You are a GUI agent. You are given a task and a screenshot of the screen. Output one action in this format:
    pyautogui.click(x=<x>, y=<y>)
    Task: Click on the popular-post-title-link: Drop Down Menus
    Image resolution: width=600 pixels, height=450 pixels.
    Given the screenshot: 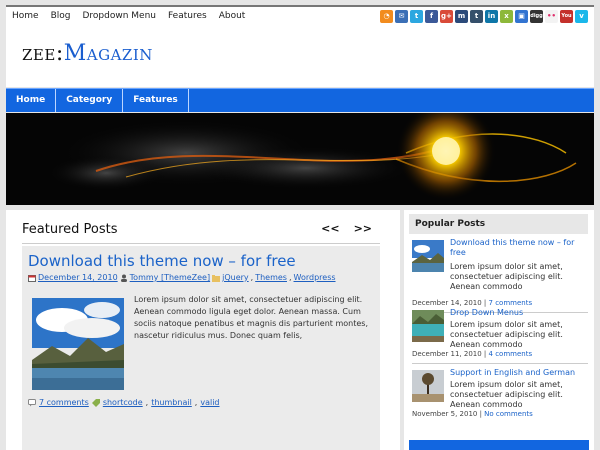 What is the action you would take?
    pyautogui.click(x=519, y=313)
    